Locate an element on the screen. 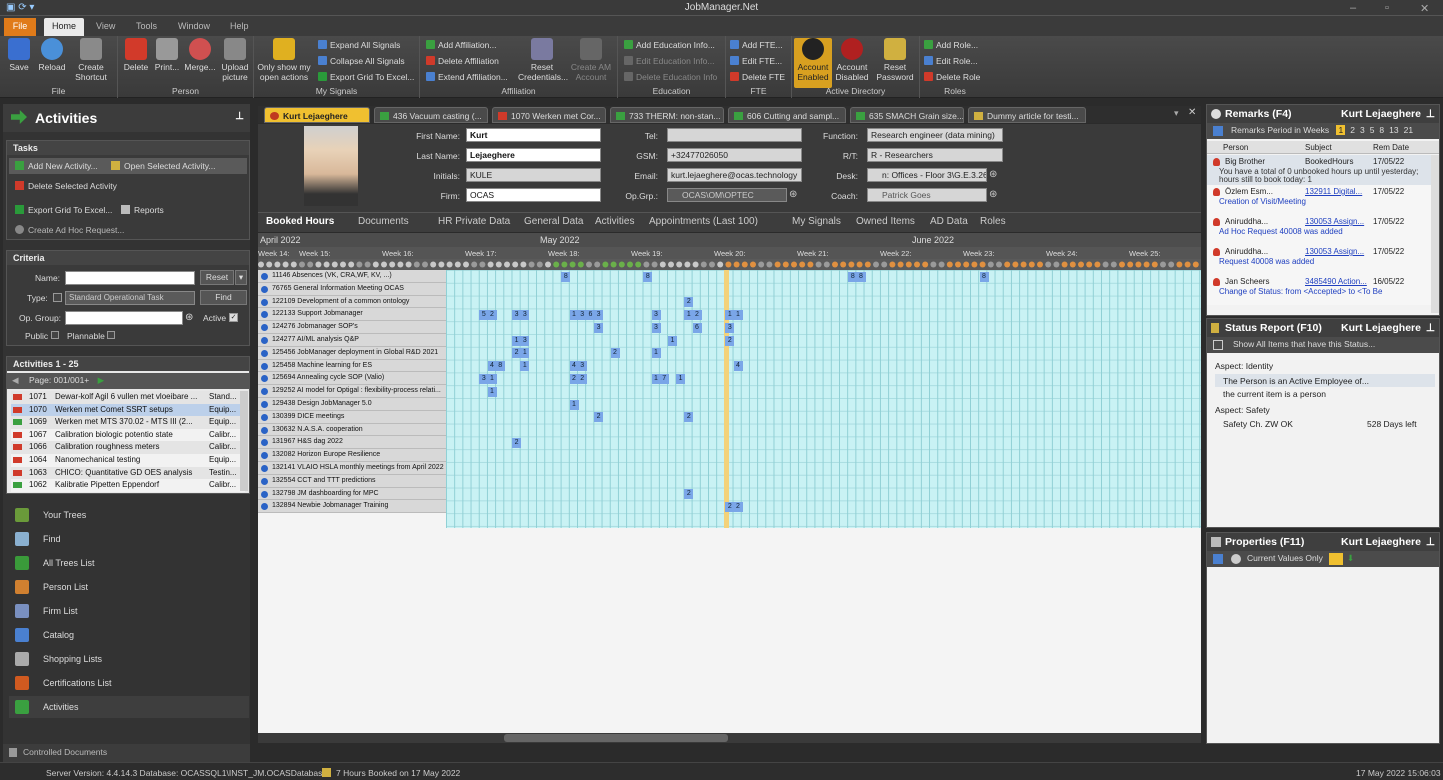 This screenshot has width=1443, height=780. reports-link: Reports is located at coordinates (142, 210).